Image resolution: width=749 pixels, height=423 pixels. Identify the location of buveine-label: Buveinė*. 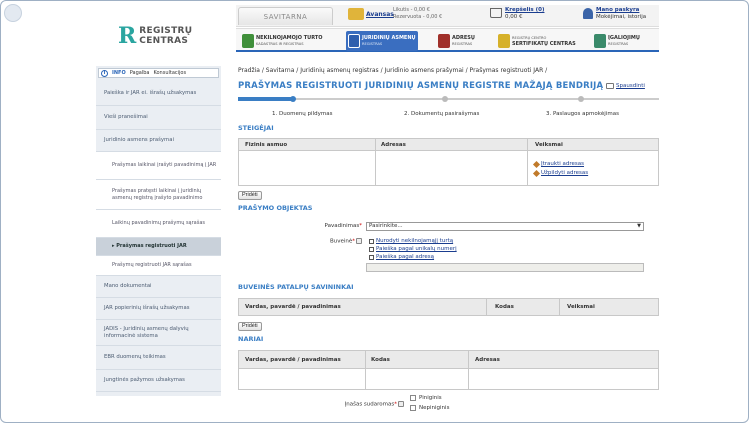
(331, 241).